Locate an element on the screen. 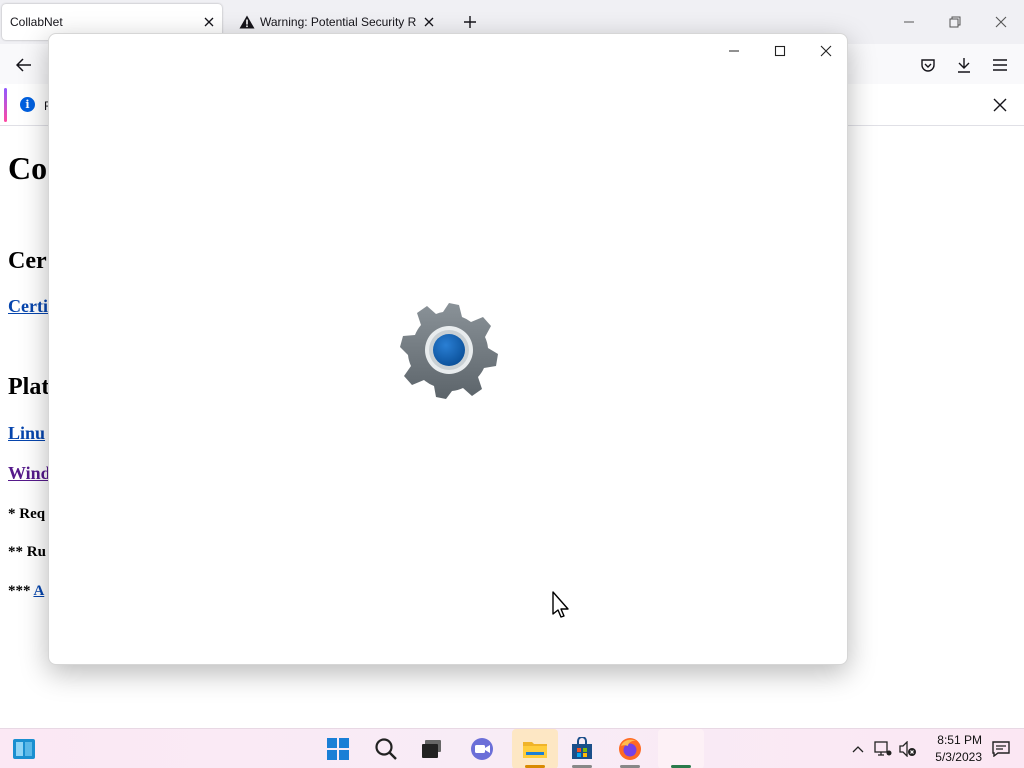 The height and width of the screenshot is (768, 1024). notification-close-icon is located at coordinates (1000, 105).